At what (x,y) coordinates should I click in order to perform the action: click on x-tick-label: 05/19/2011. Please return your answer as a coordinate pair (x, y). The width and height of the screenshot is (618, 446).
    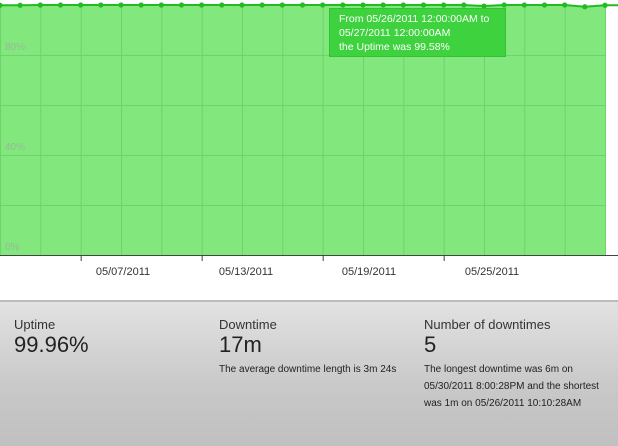
    Looking at the image, I should click on (369, 272).